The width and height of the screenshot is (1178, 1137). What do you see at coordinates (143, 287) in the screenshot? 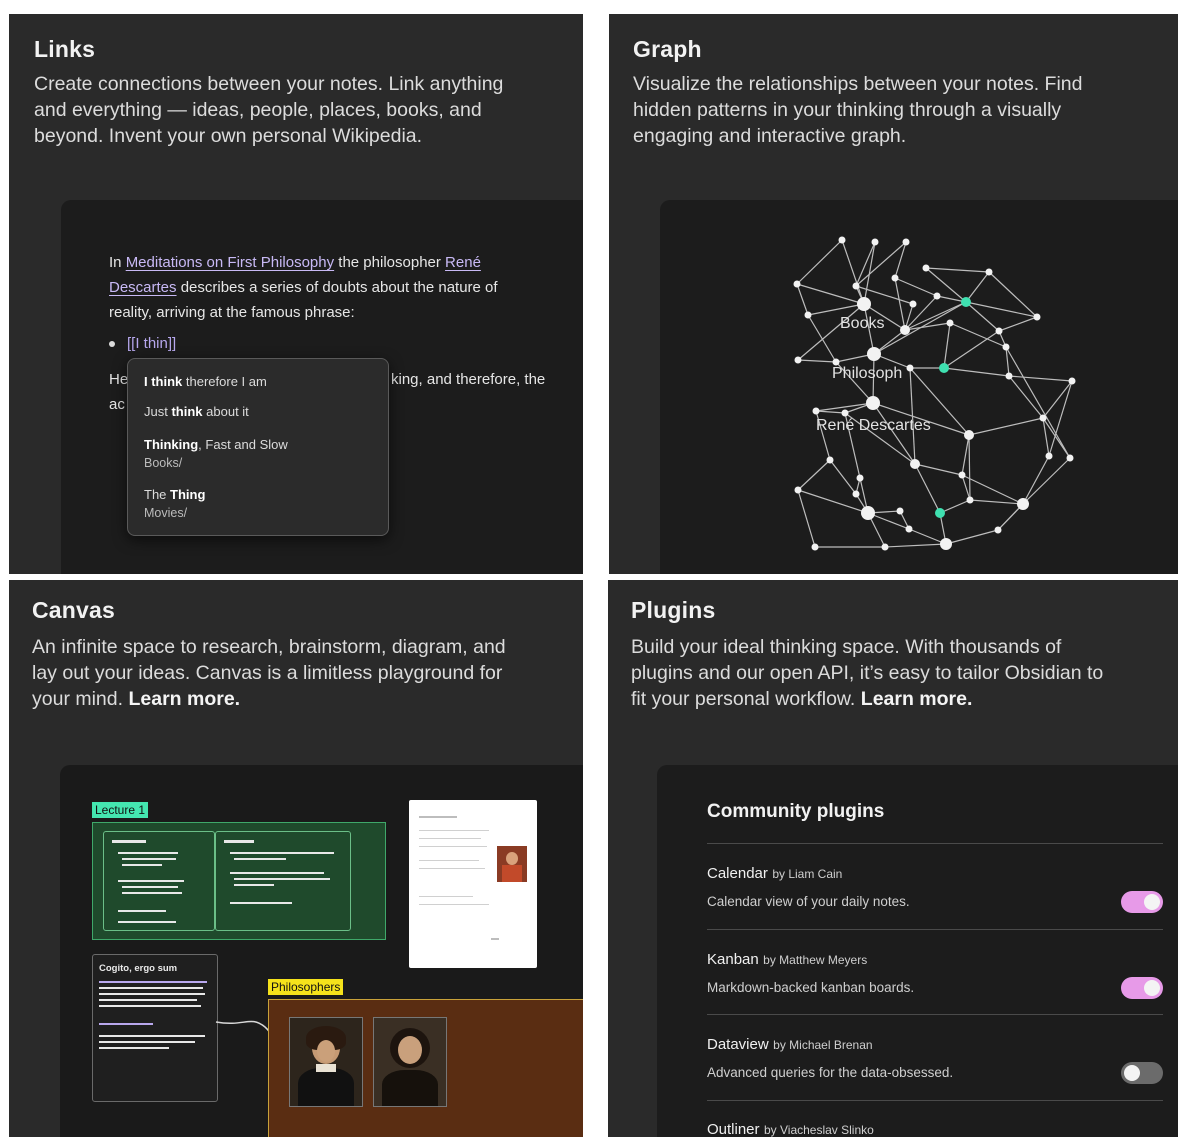
I see `link-descartes: Descartes` at bounding box center [143, 287].